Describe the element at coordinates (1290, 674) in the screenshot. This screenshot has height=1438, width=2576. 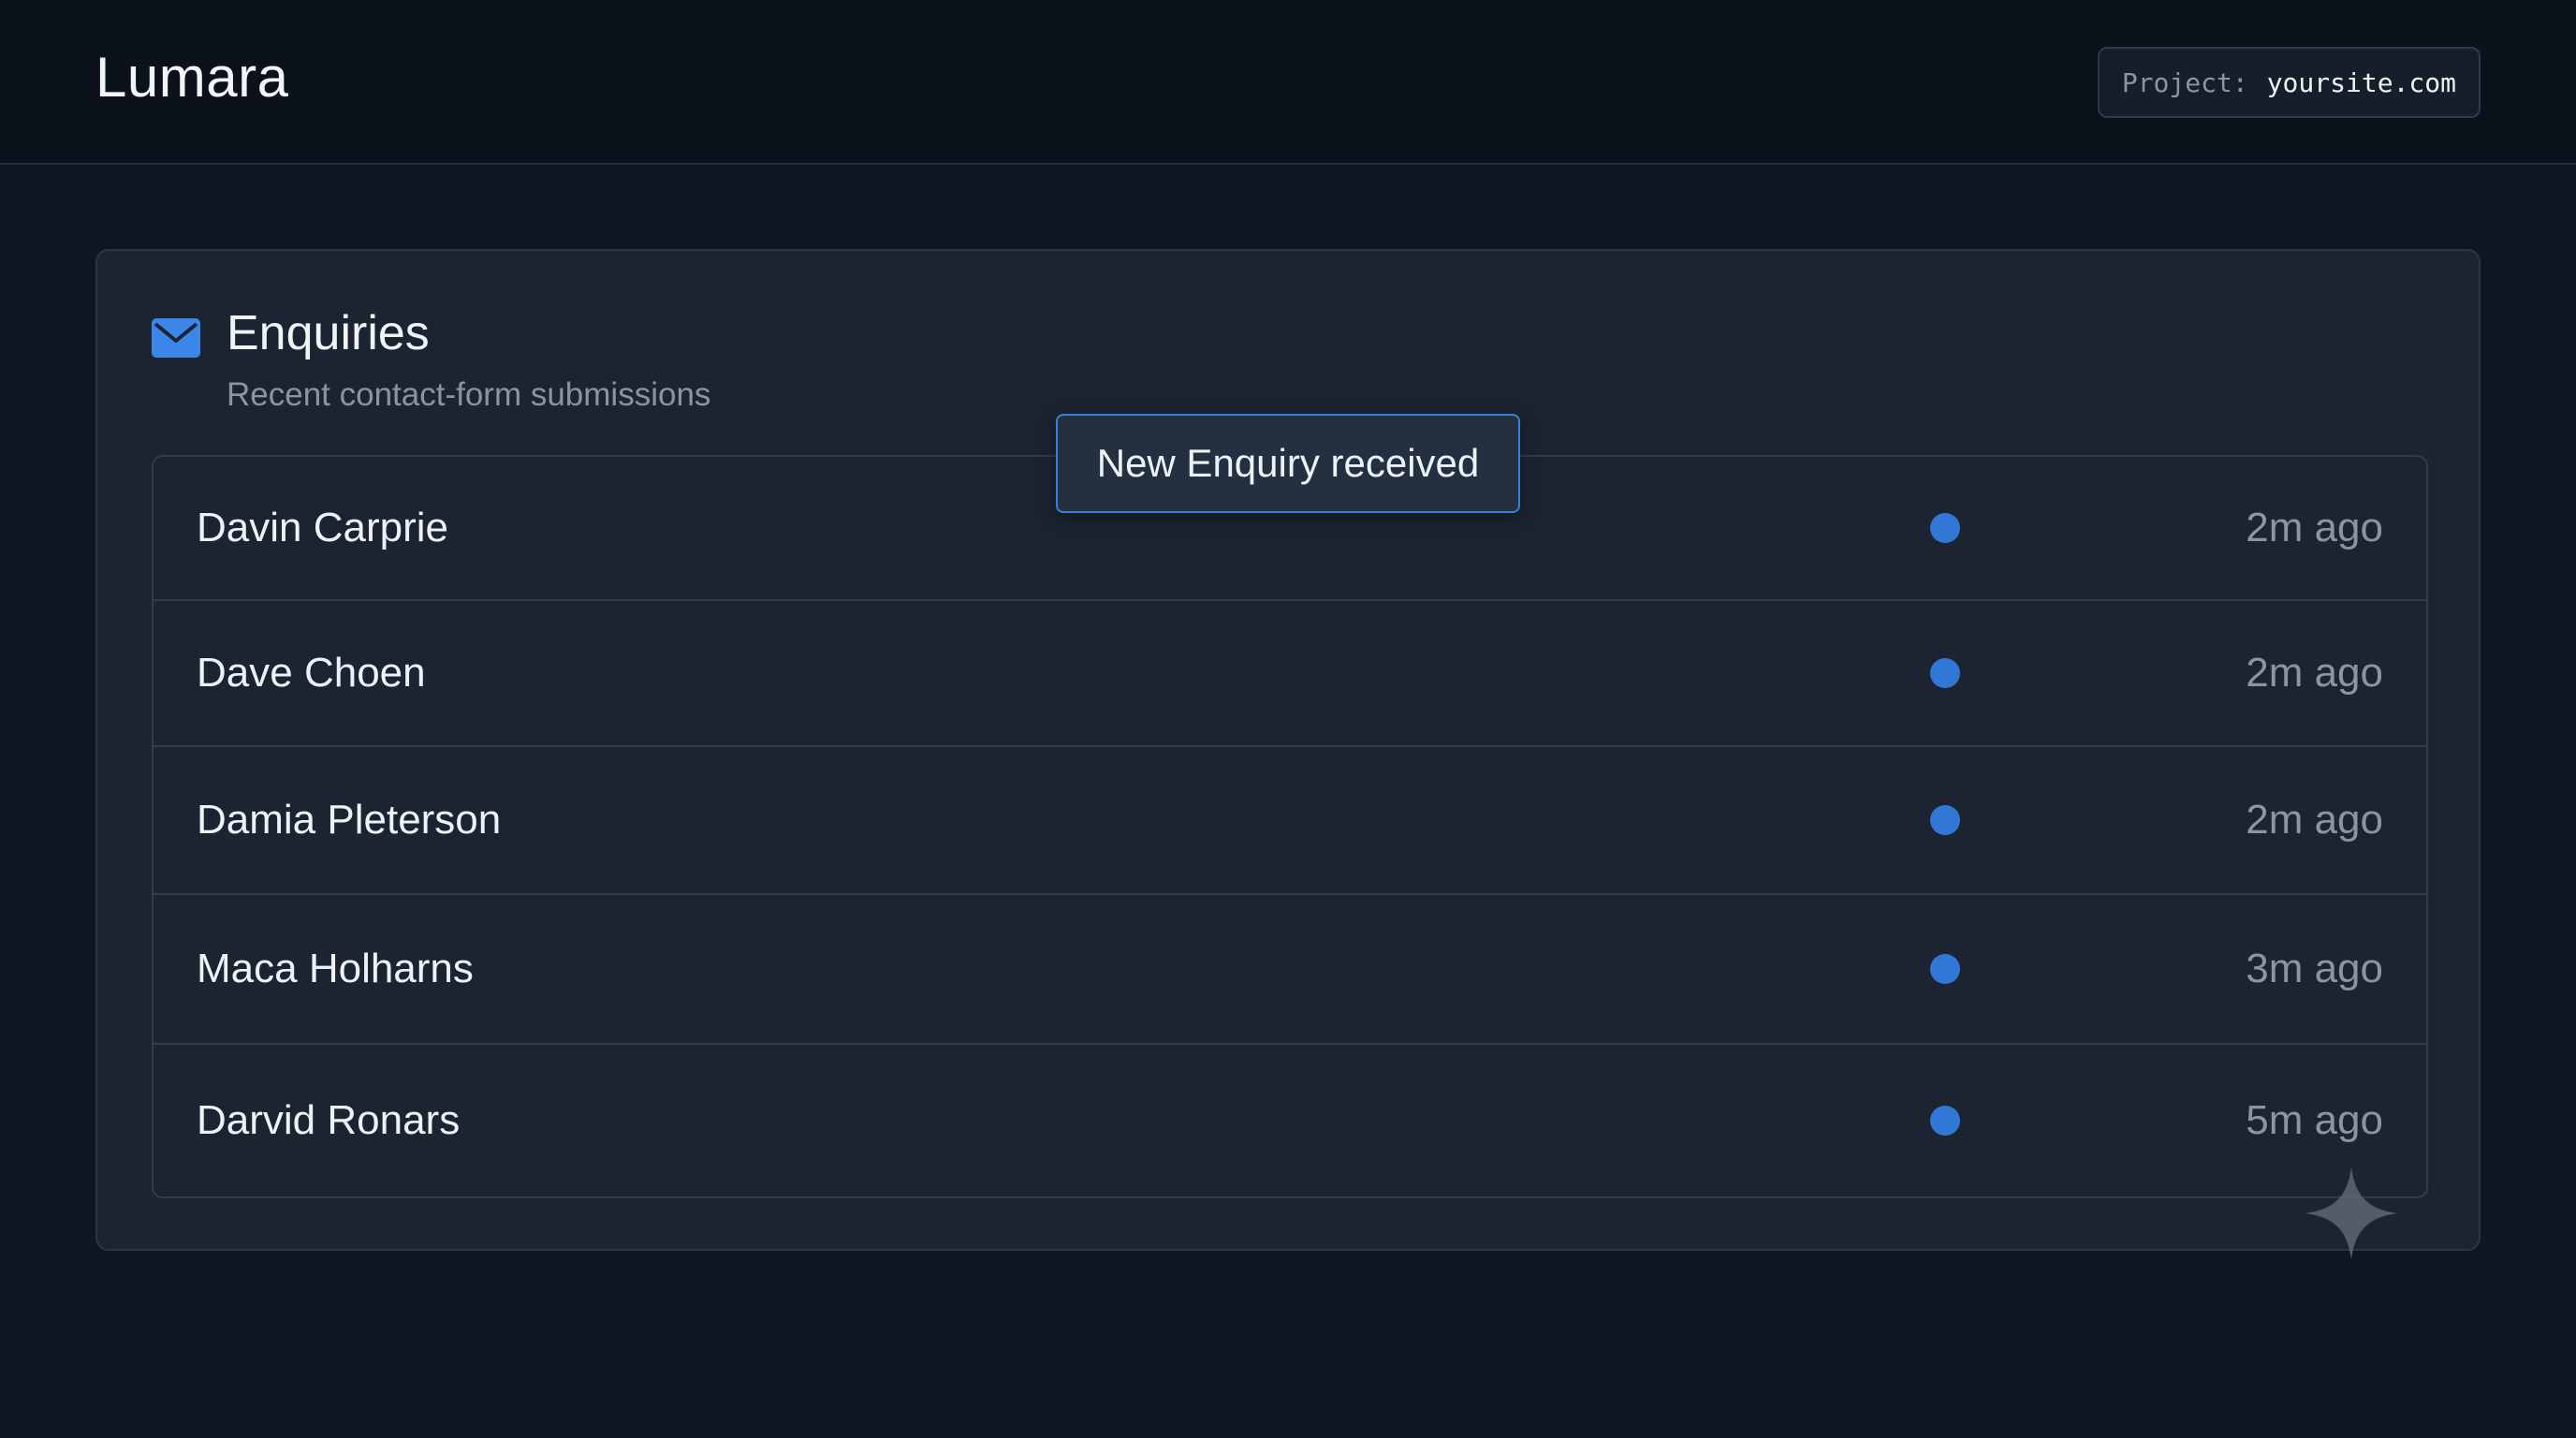
I see `list-item: Dave Choen 2m ago` at that location.